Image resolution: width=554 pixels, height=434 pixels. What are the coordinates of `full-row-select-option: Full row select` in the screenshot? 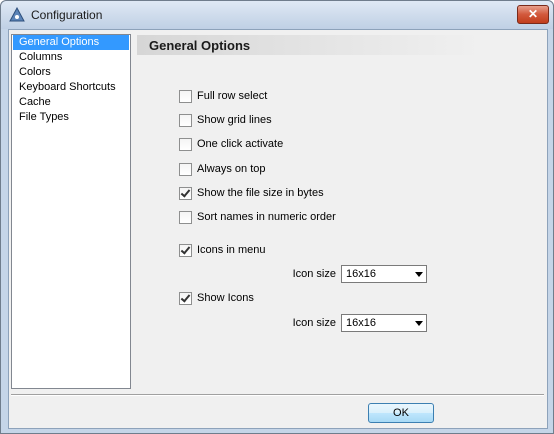 It's located at (223, 96).